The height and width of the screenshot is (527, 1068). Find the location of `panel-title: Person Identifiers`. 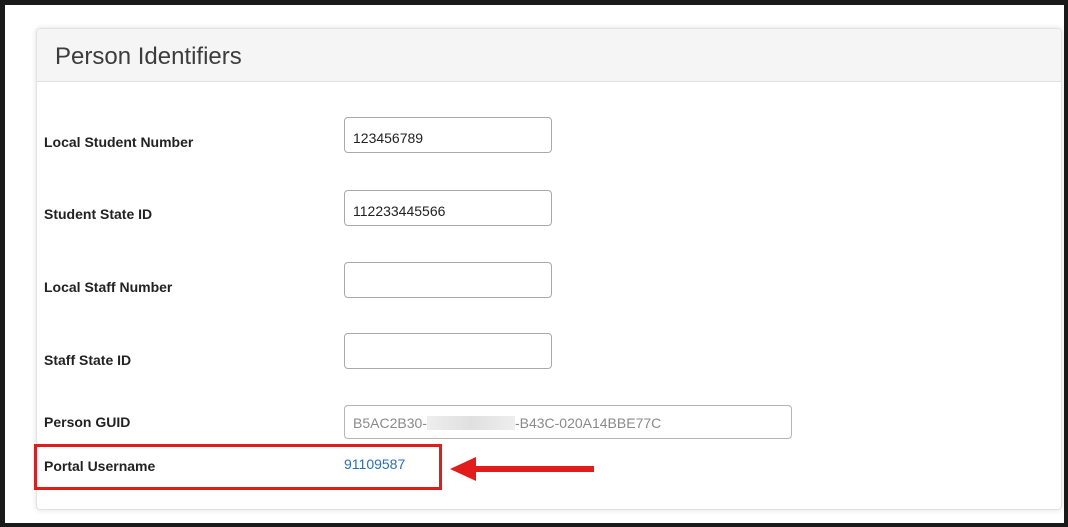

panel-title: Person Identifiers is located at coordinates (148, 56).